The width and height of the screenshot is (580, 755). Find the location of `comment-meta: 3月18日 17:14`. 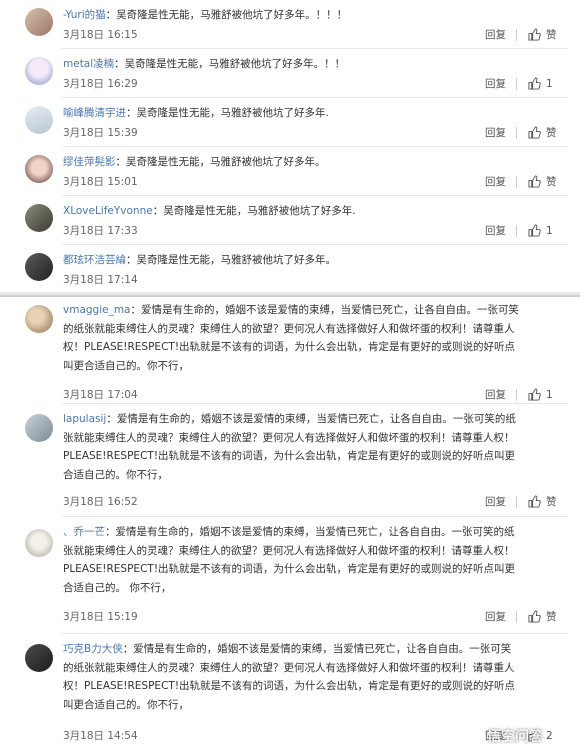

comment-meta: 3月18日 17:14 is located at coordinates (313, 280).